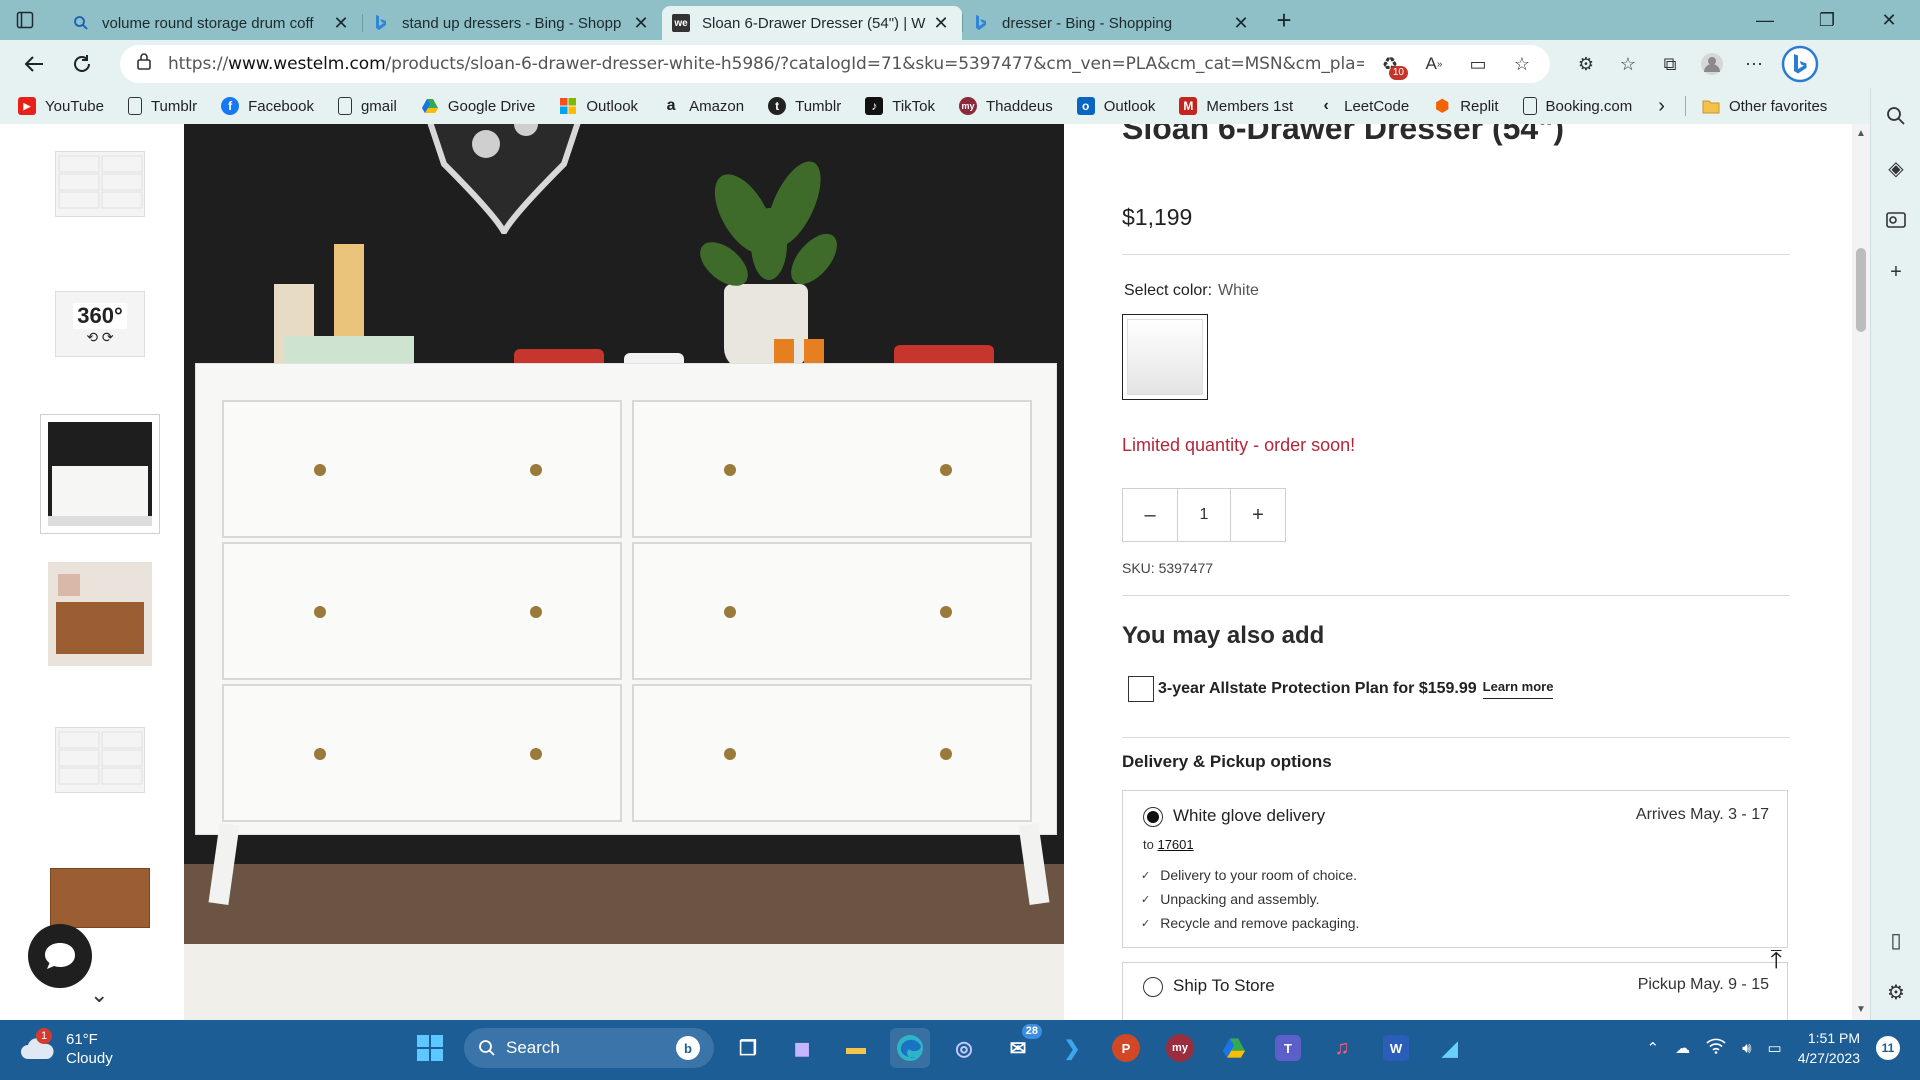 The height and width of the screenshot is (1080, 1920). I want to click on wifi-icon, so click(1716, 1048).